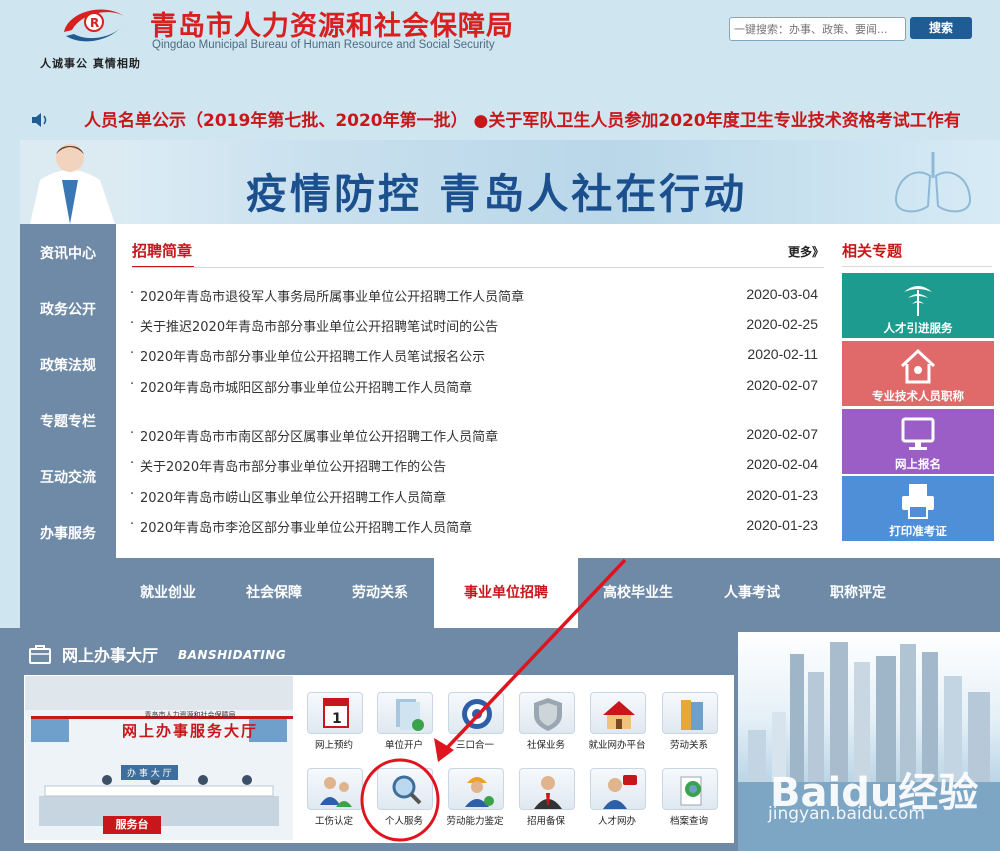 Image resolution: width=1000 pixels, height=851 pixels. I want to click on service-social-insurance: 社保业务, so click(545, 726).